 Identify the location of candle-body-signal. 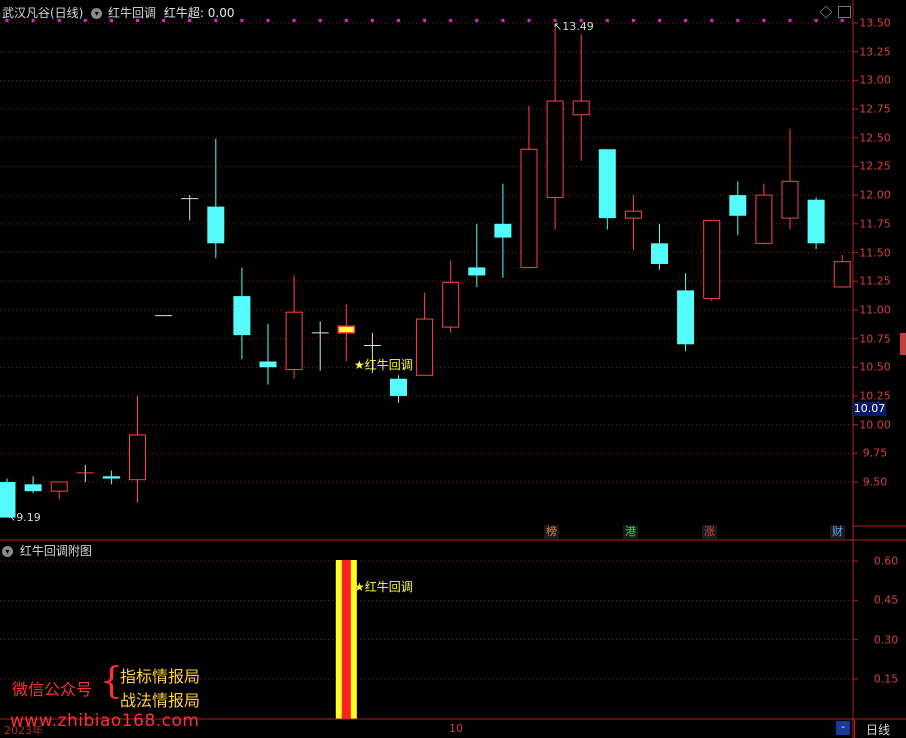
(346, 329).